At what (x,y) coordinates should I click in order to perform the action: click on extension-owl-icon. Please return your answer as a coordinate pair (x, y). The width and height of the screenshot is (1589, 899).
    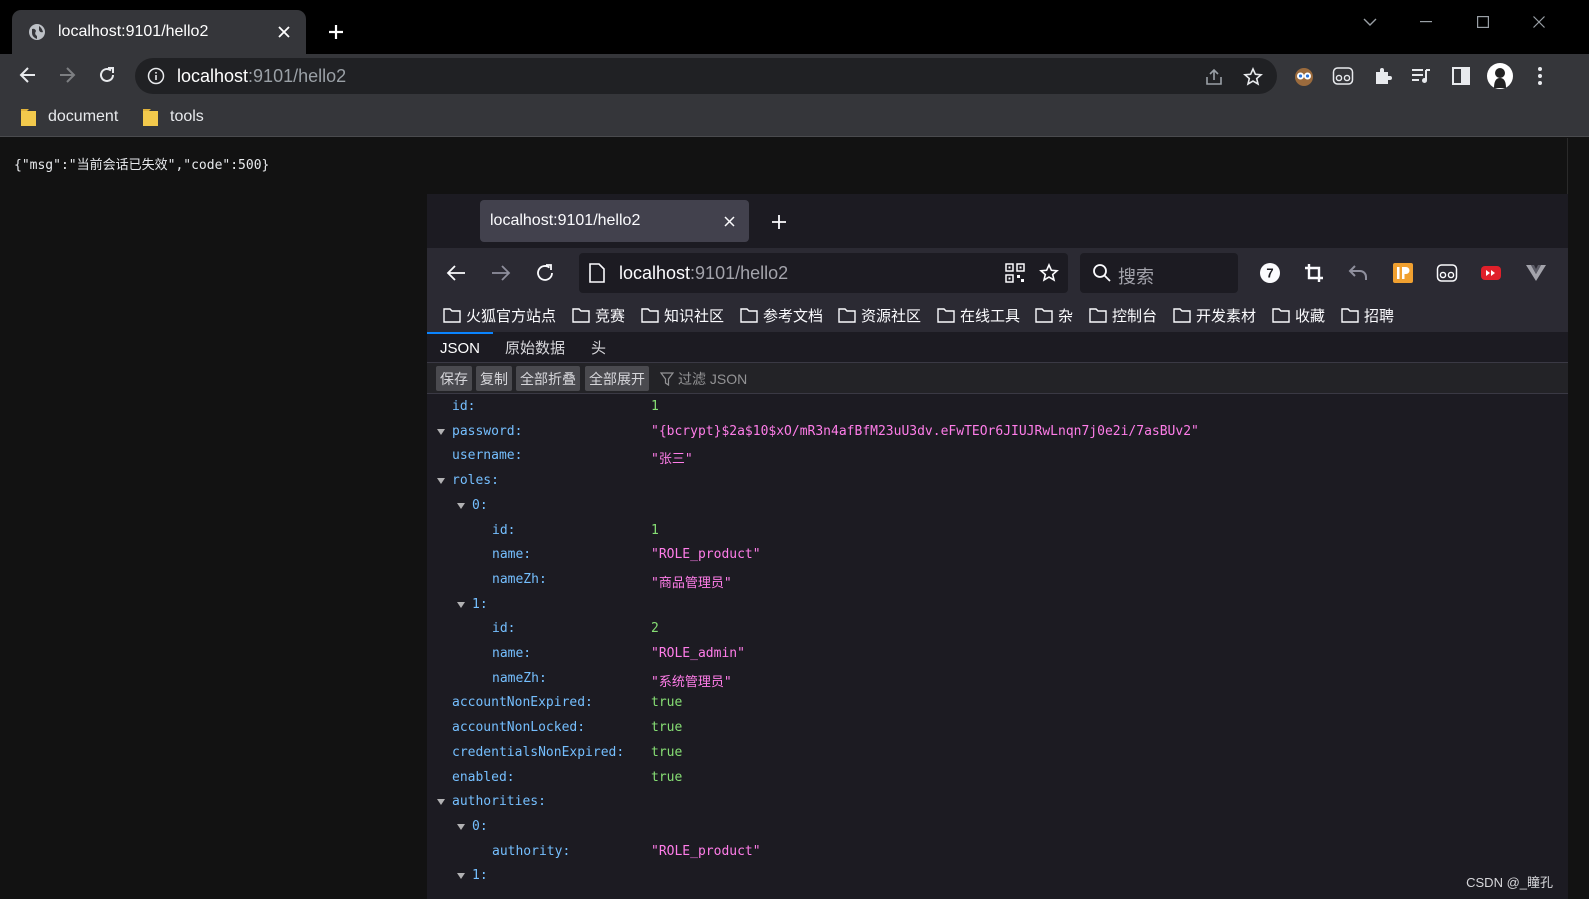
    Looking at the image, I should click on (1304, 76).